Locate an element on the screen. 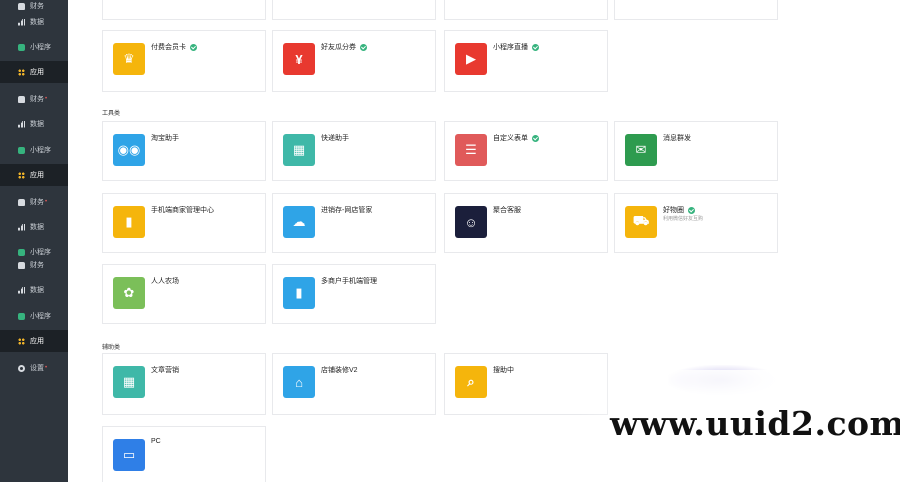 The height and width of the screenshot is (482, 900). app-card-title: 自定义表单 is located at coordinates (516, 138).